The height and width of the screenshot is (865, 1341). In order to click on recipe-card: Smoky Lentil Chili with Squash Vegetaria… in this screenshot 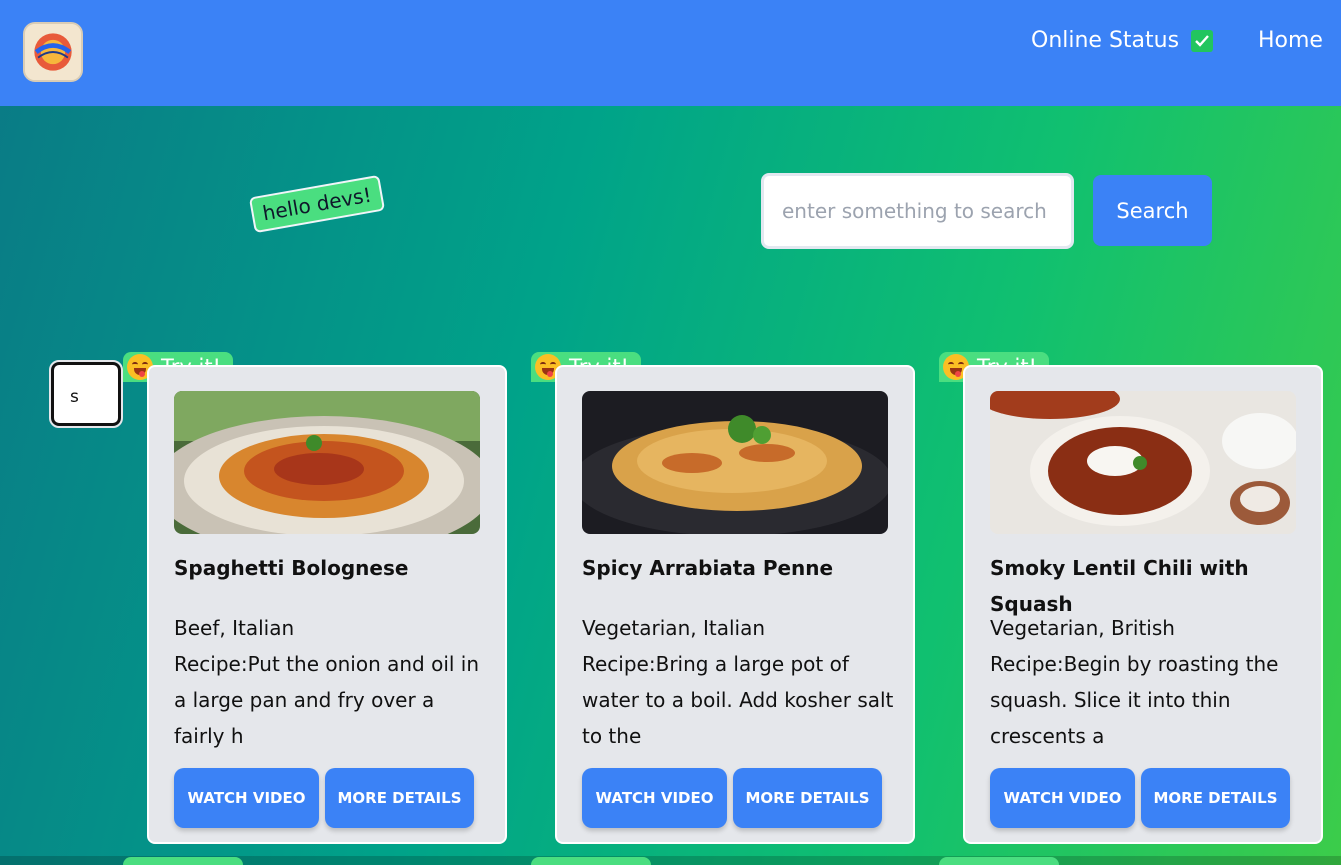, I will do `click(1143, 604)`.